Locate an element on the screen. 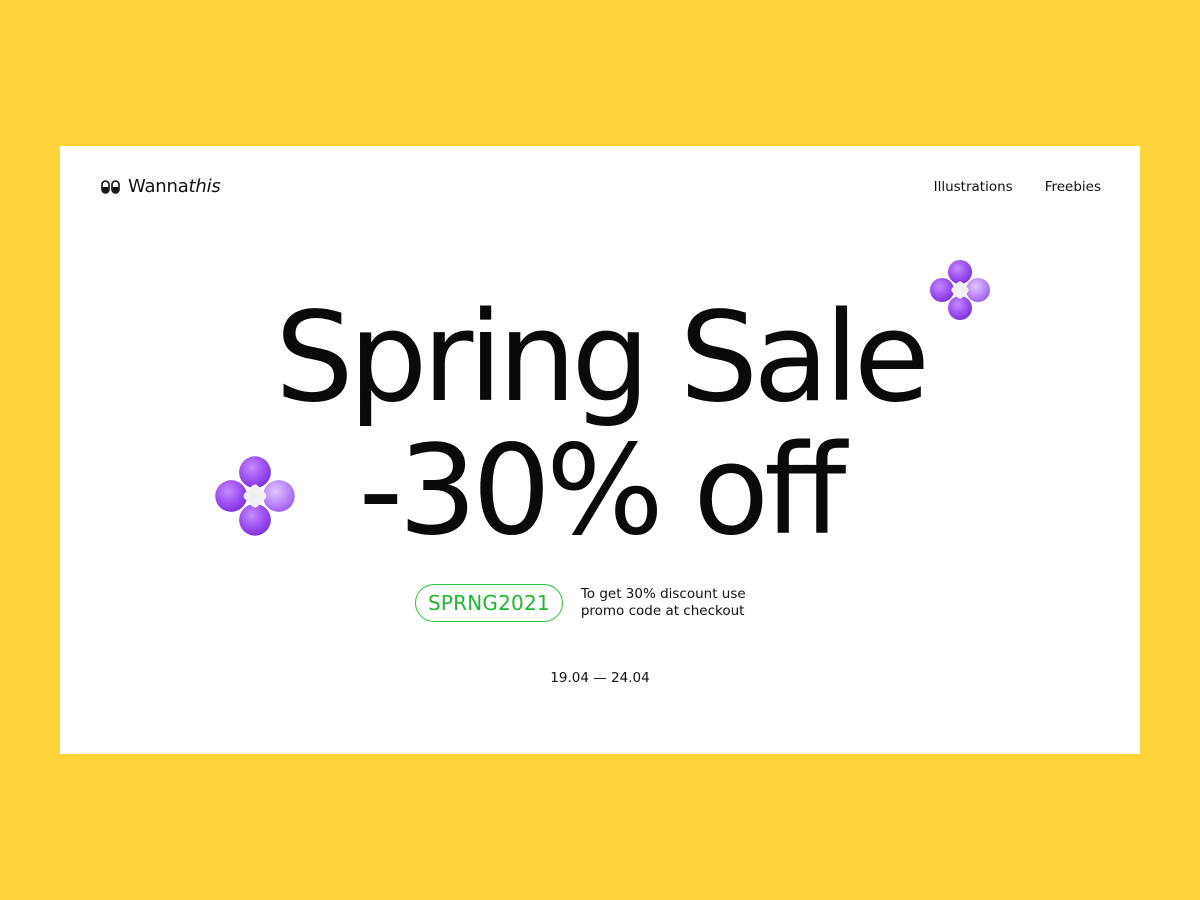 The image size is (1200, 900). top-nav: Illustrations Freebies is located at coordinates (1017, 187).